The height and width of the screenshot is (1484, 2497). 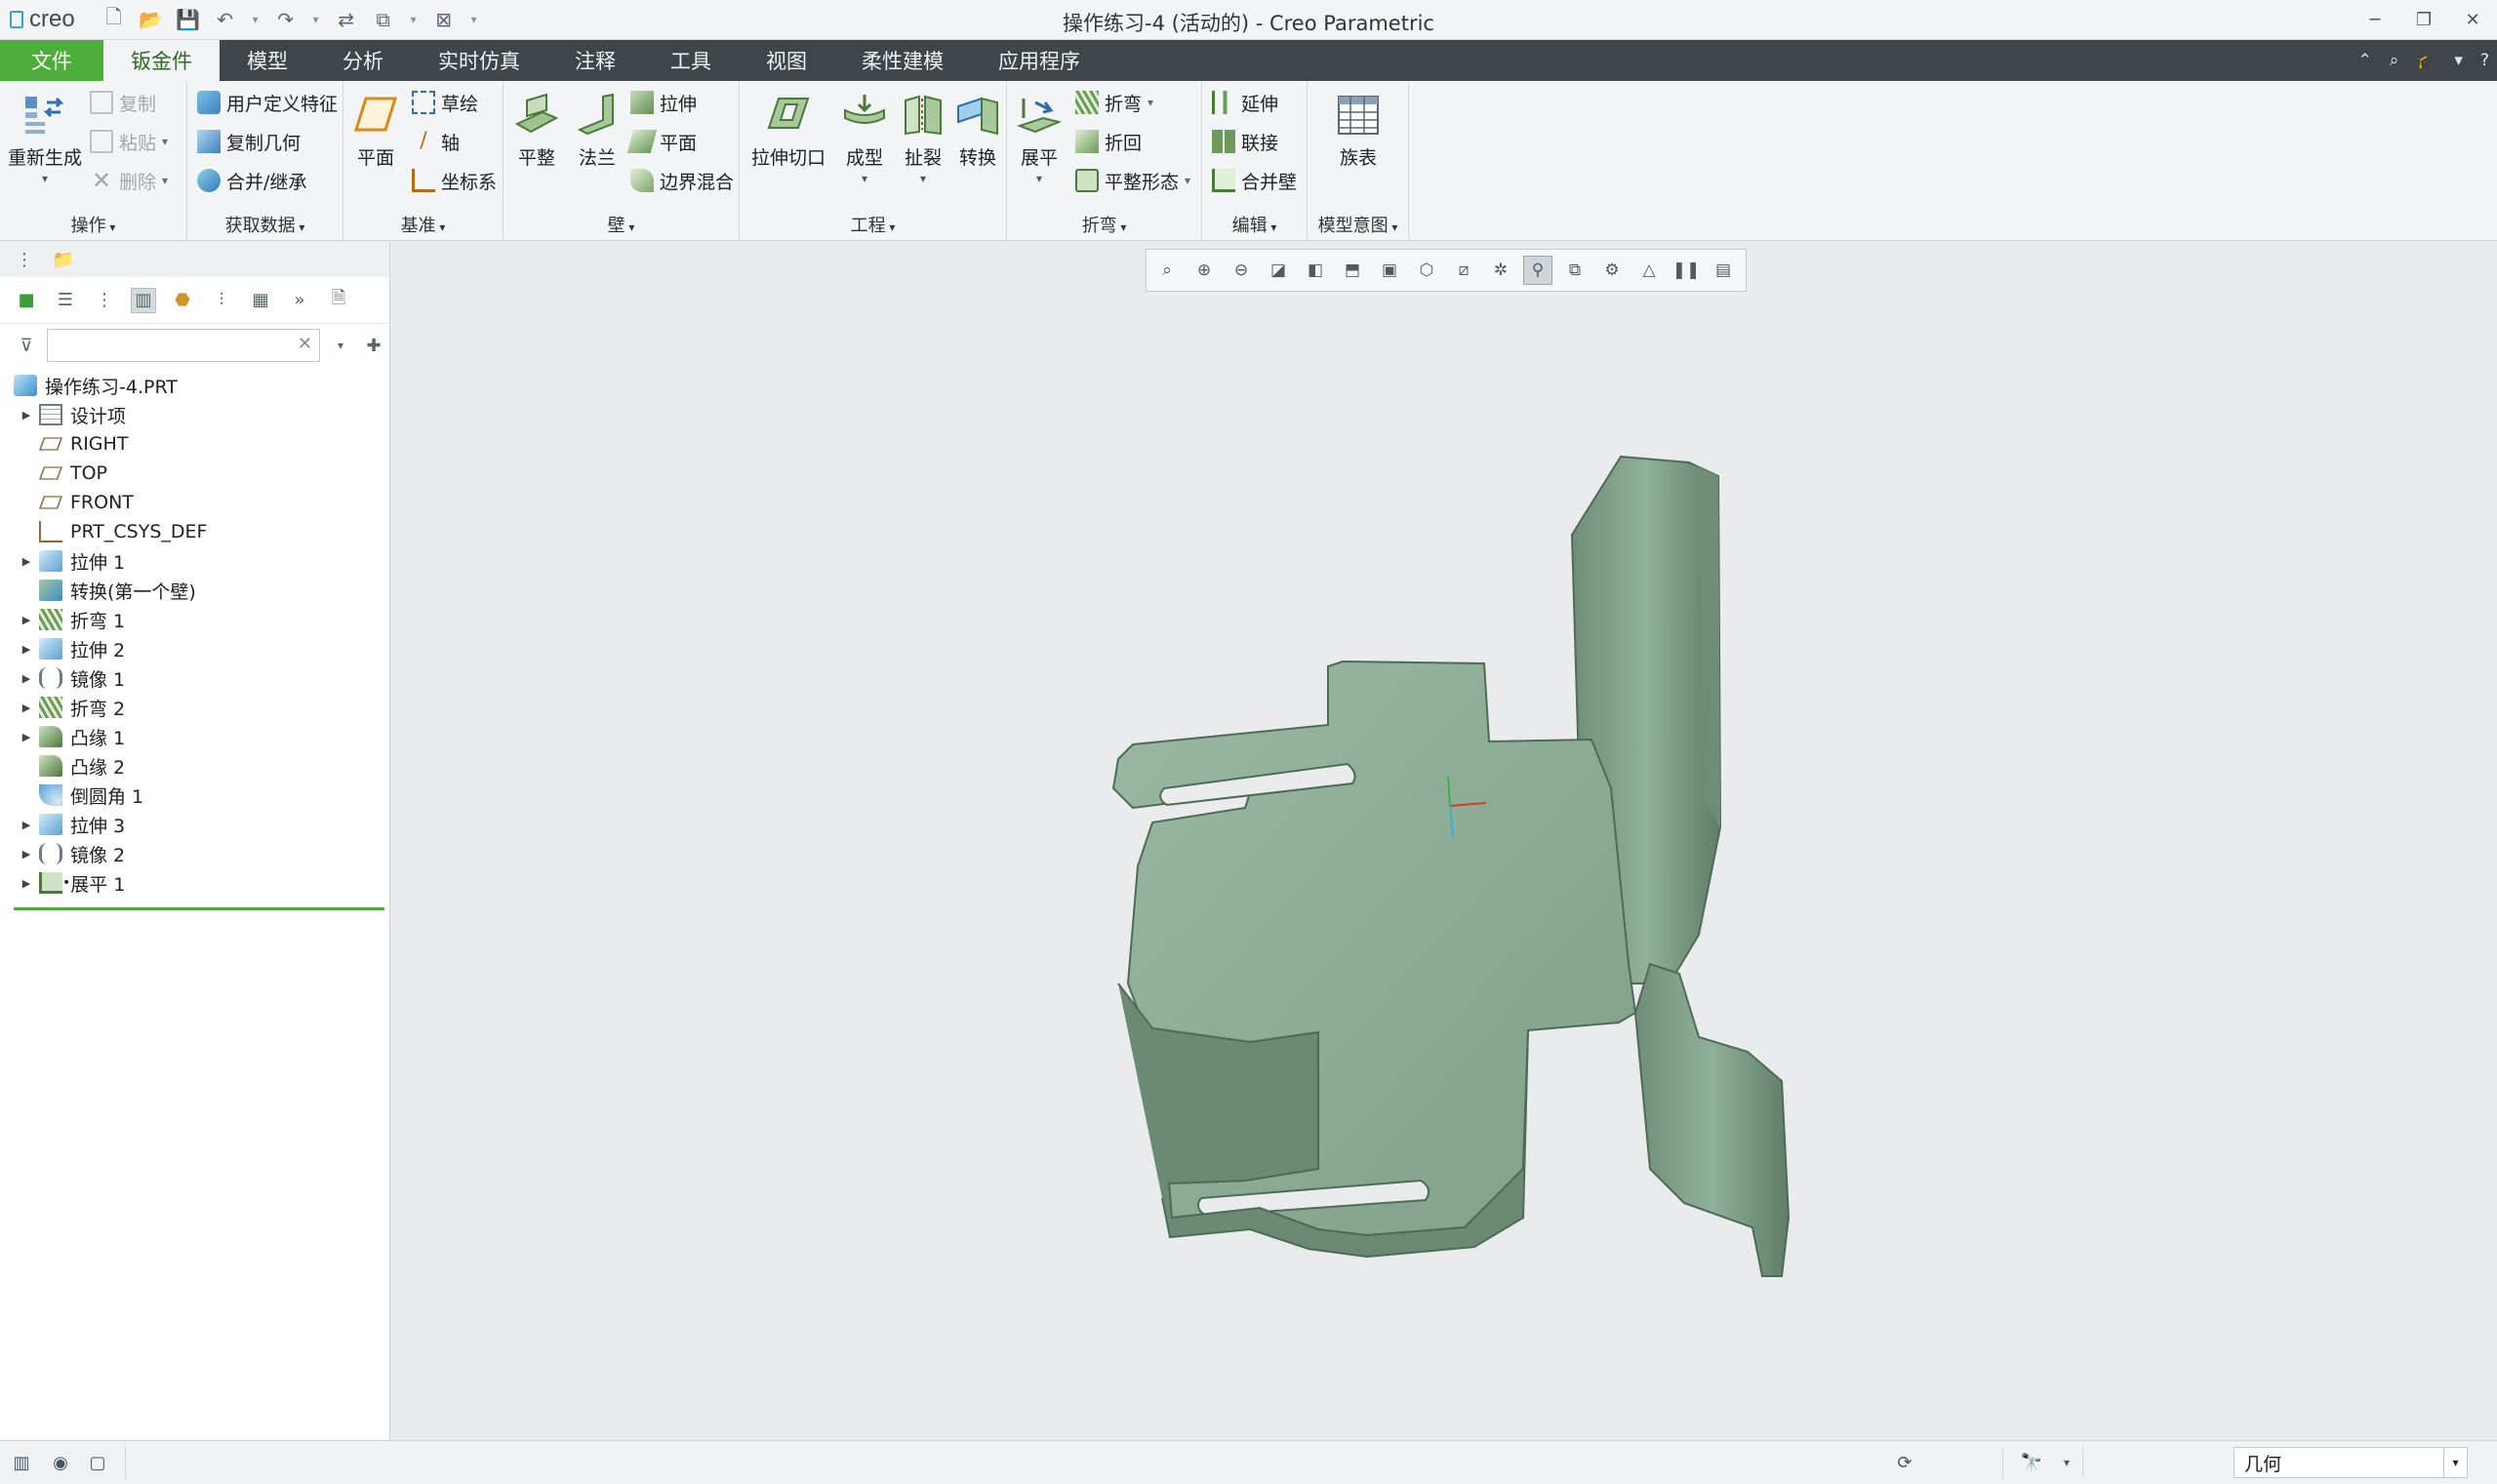 What do you see at coordinates (195, 502) in the screenshot?
I see `tree-item: FRONT` at bounding box center [195, 502].